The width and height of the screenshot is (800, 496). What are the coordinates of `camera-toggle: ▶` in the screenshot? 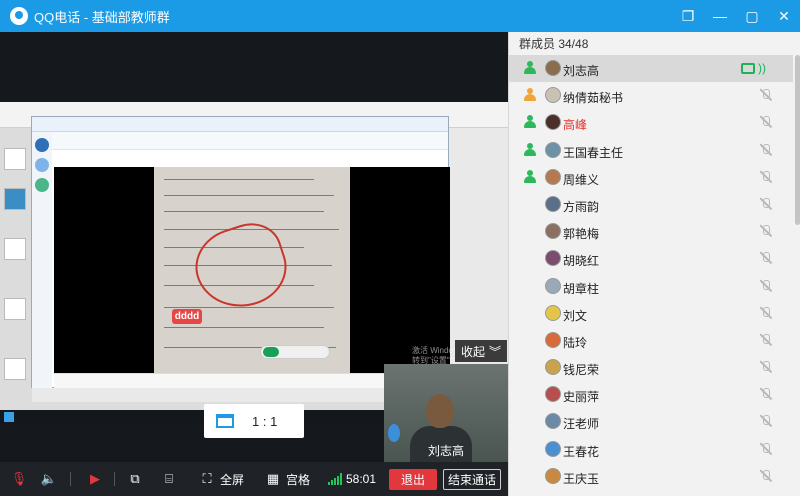 It's located at (95, 479).